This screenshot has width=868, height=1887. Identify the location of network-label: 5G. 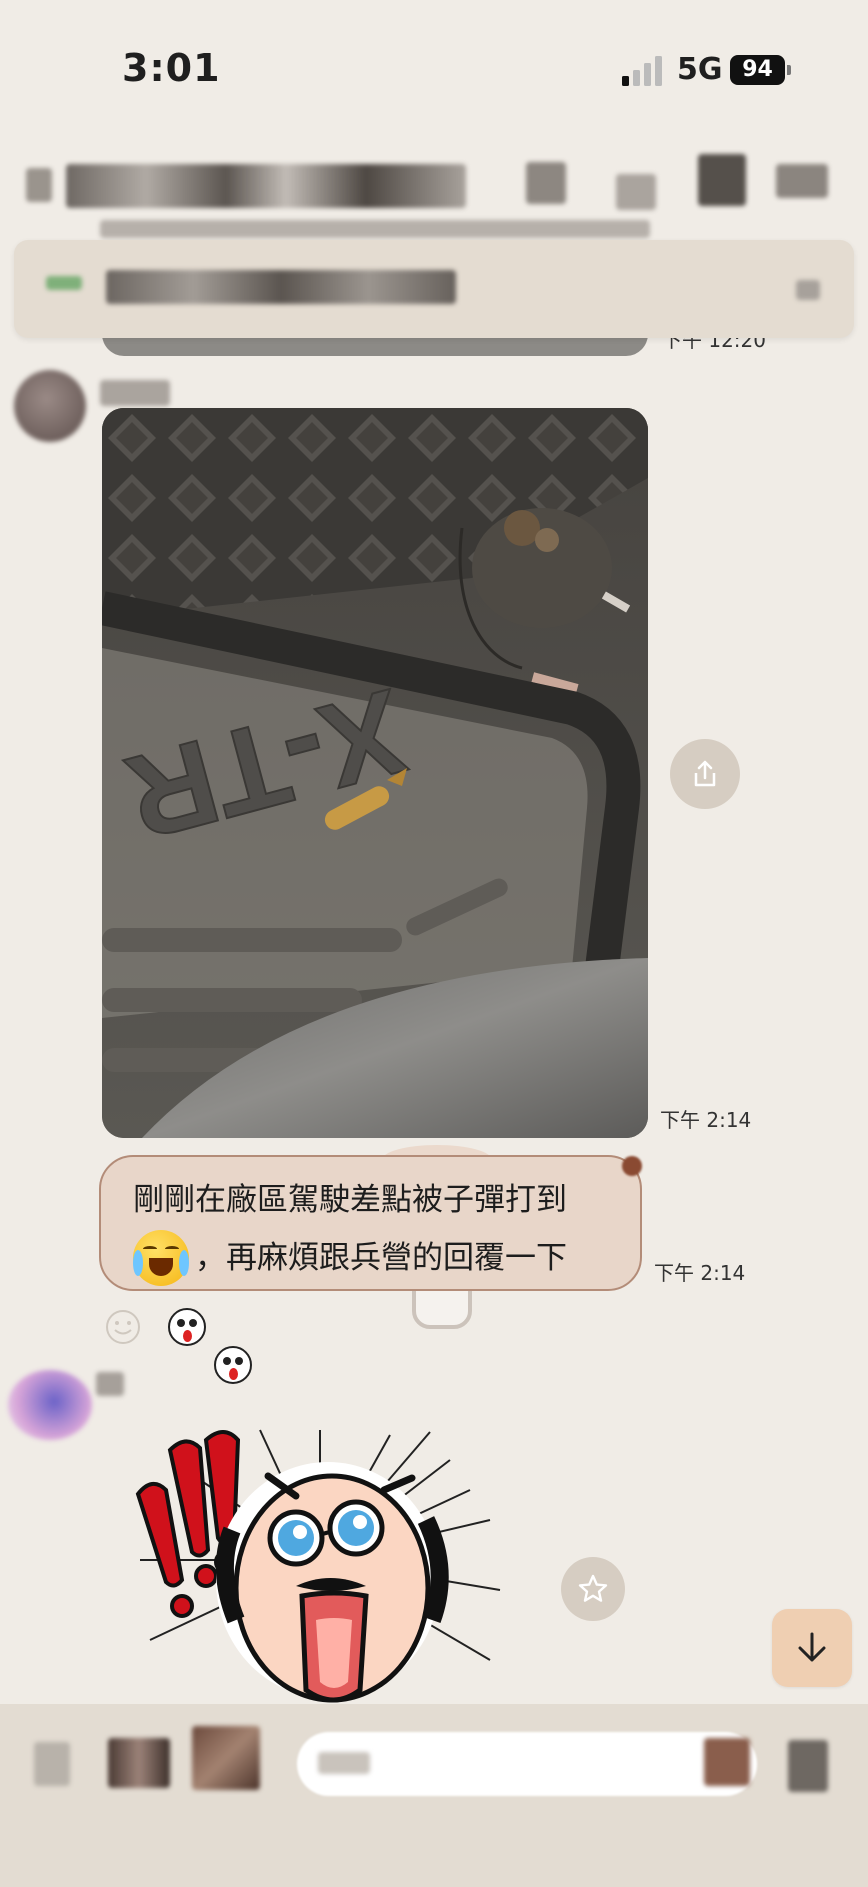
(700, 69).